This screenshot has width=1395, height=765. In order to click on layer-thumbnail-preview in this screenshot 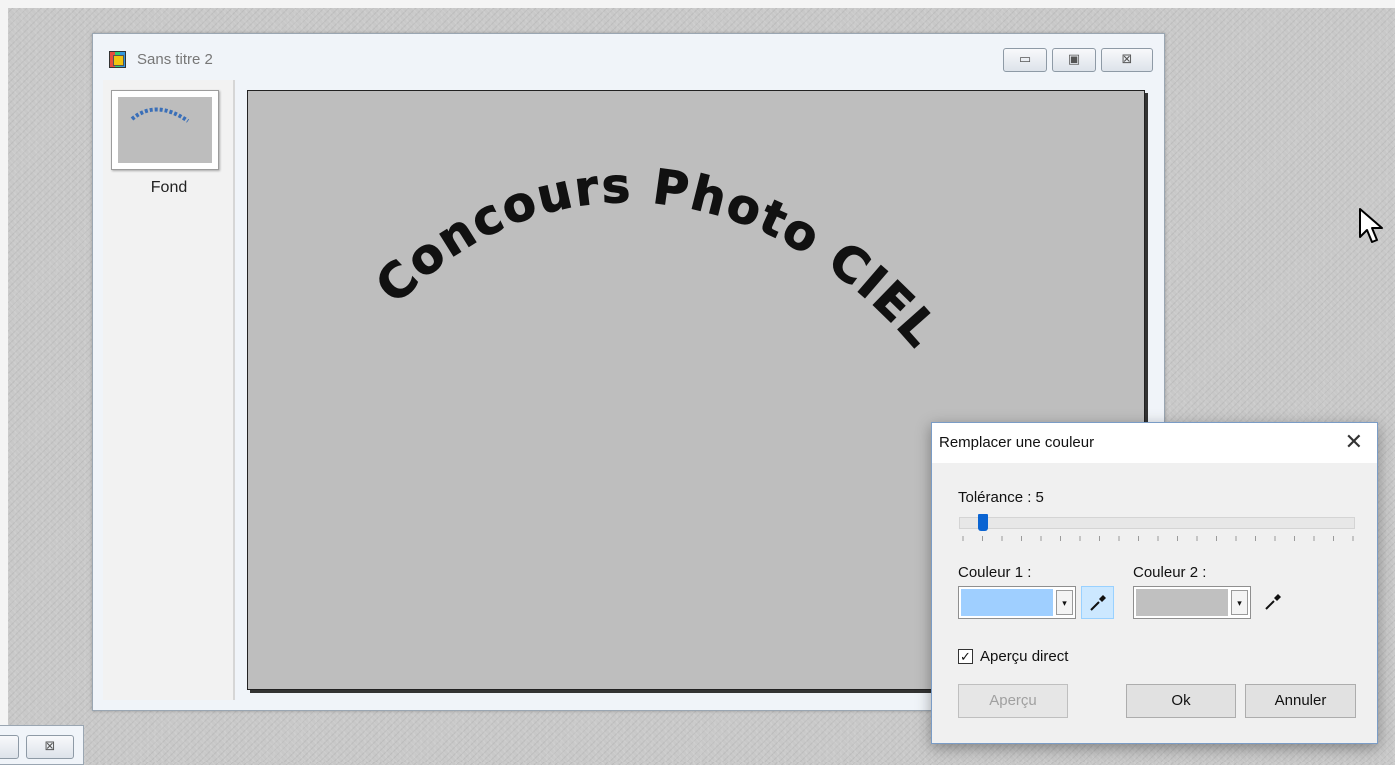, I will do `click(165, 130)`.